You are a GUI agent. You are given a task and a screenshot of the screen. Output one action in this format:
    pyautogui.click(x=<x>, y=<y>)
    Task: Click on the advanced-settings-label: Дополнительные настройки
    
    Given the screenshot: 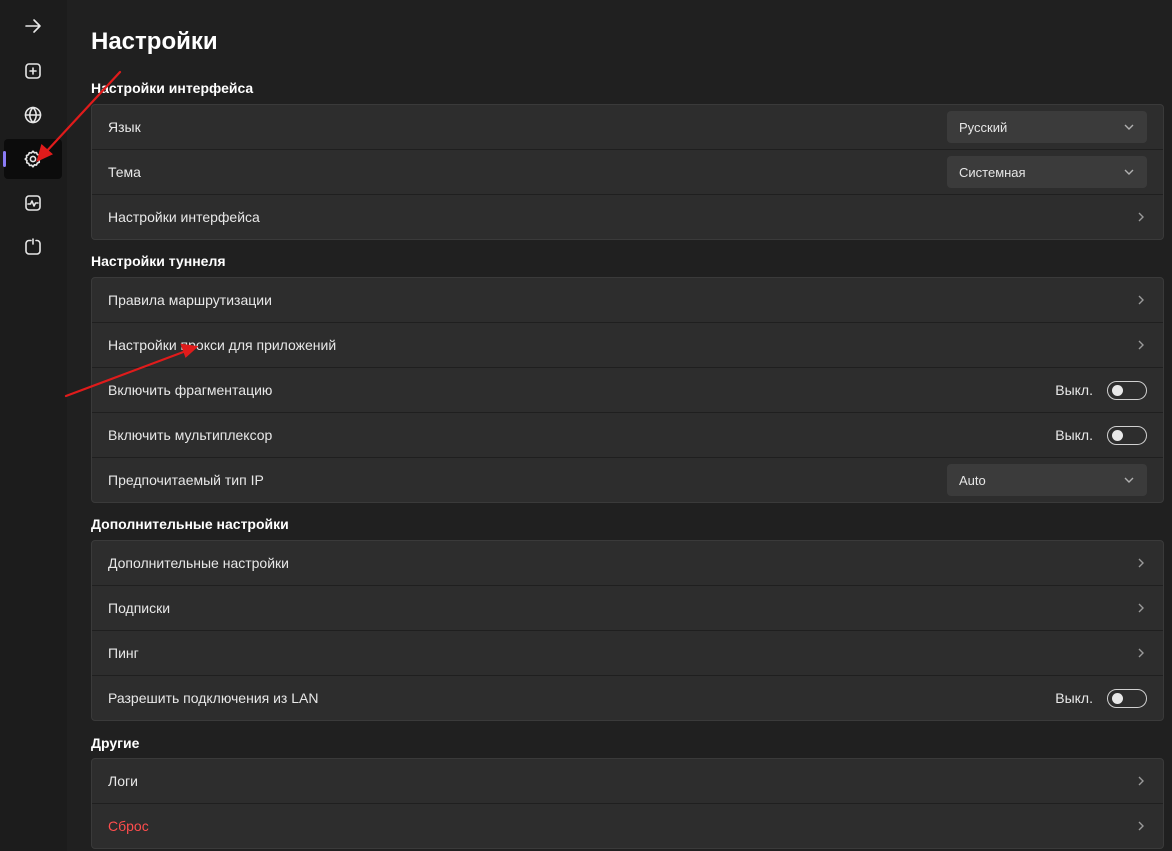 What is the action you would take?
    pyautogui.click(x=198, y=563)
    